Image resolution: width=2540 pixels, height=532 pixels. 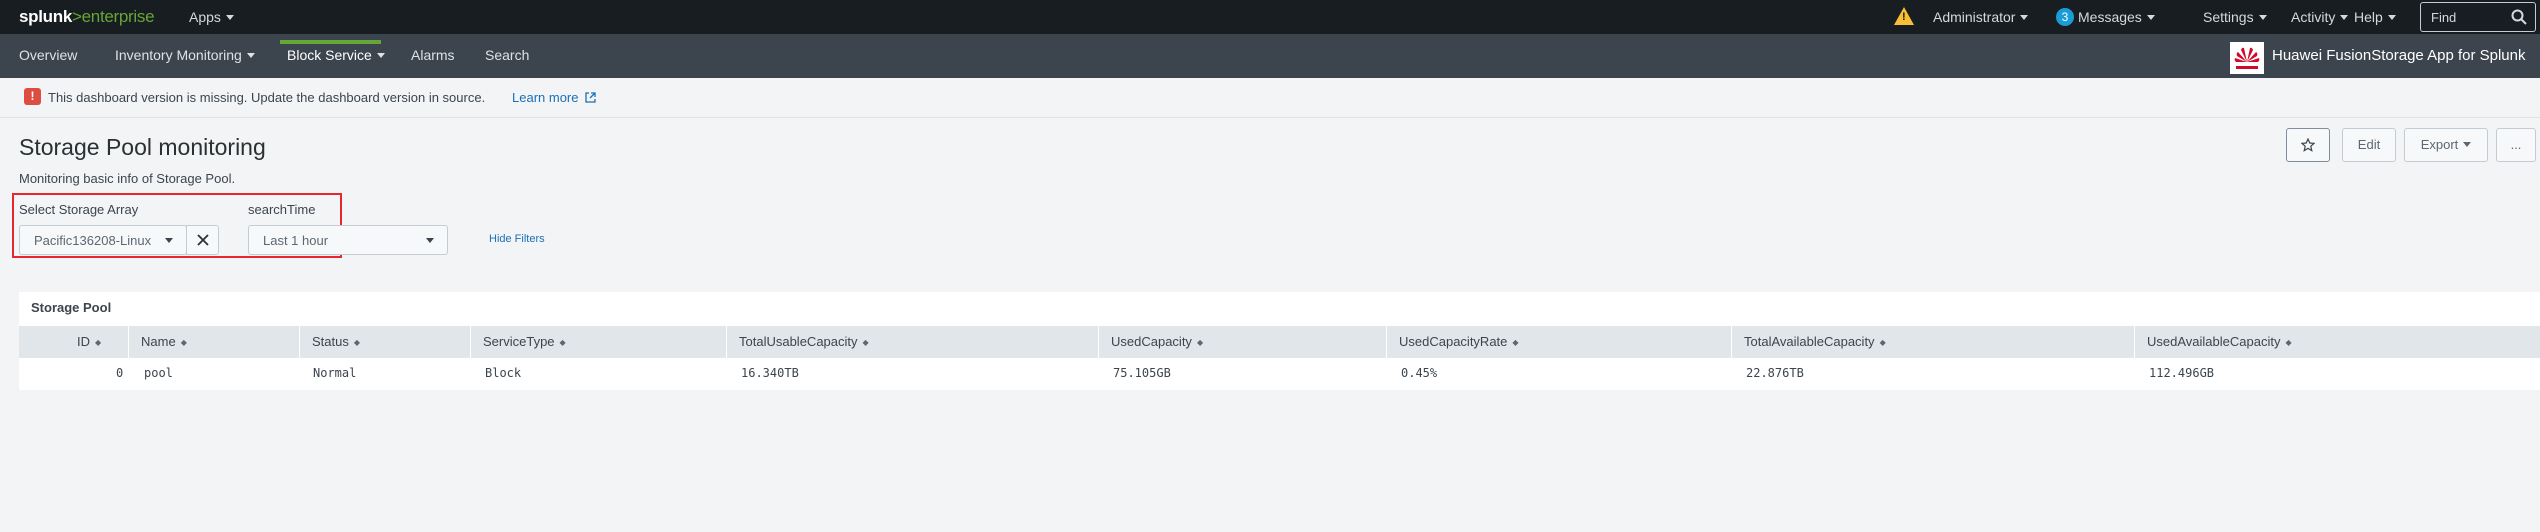 I want to click on cell-usedcapacity: 75.105GB, so click(x=1142, y=373).